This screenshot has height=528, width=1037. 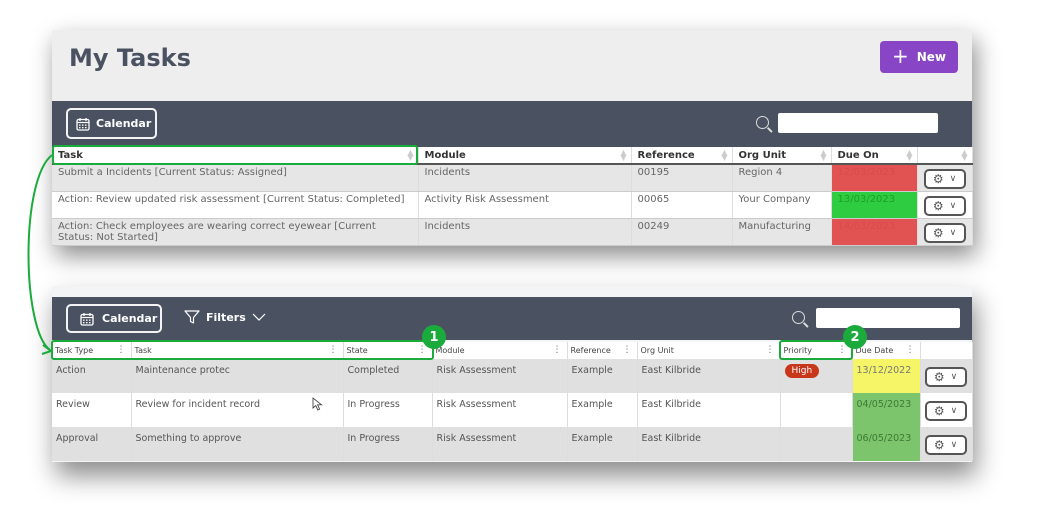 What do you see at coordinates (434, 337) in the screenshot?
I see `callout-badge-1: 1` at bounding box center [434, 337].